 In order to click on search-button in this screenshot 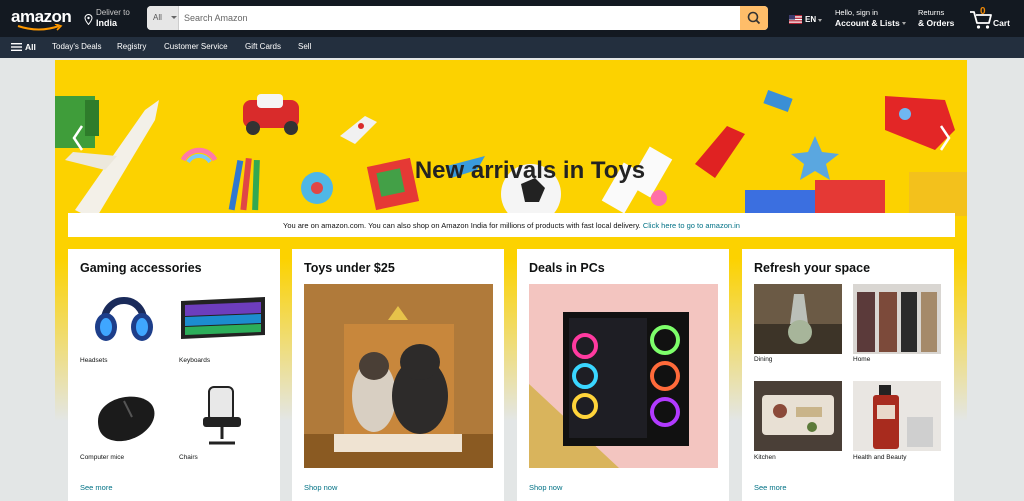, I will do `click(754, 18)`.